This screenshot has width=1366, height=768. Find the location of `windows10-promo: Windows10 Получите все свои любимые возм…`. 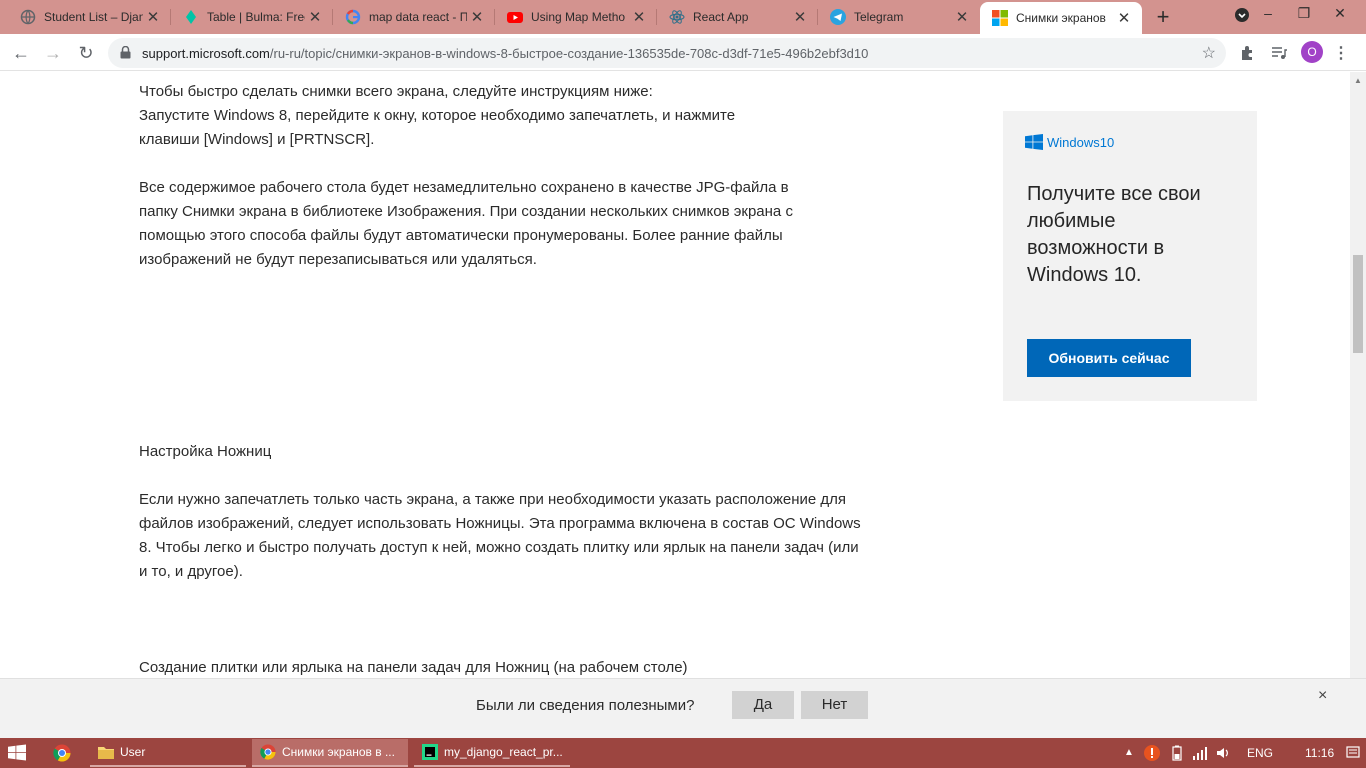

windows10-promo: Windows10 Получите все свои любимые возм… is located at coordinates (1130, 256).